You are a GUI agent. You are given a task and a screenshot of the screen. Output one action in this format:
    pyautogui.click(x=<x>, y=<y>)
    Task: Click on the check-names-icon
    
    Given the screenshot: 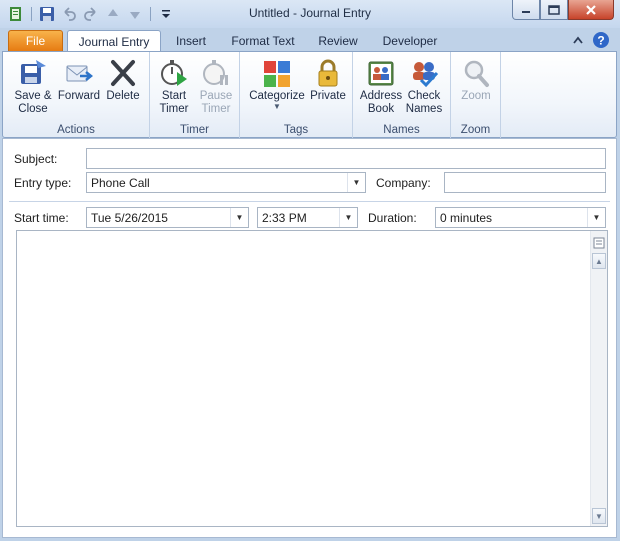 What is the action you would take?
    pyautogui.click(x=424, y=73)
    